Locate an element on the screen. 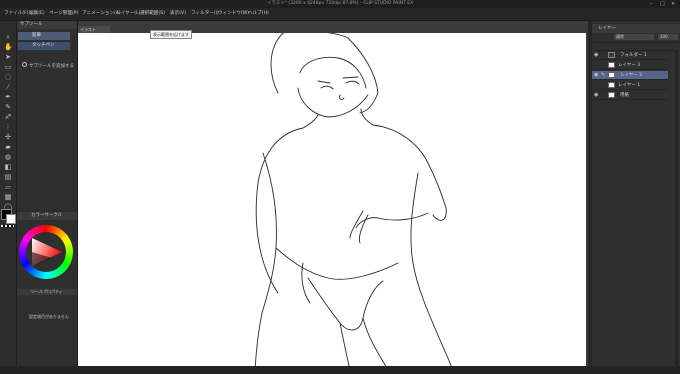 The width and height of the screenshot is (680, 374). frame-tool-icon: ▦ is located at coordinates (8, 197).